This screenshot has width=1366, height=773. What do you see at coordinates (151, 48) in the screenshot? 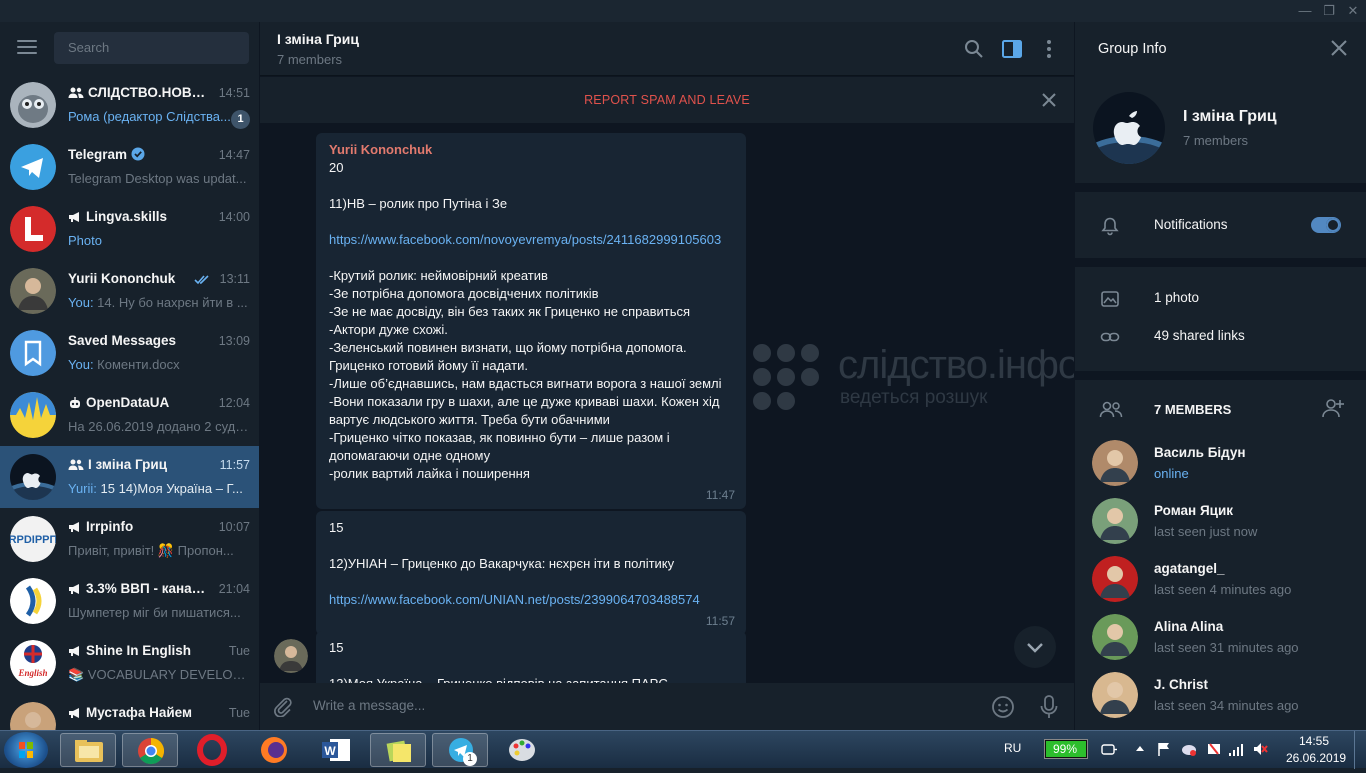
I see `search-input: Search` at bounding box center [151, 48].